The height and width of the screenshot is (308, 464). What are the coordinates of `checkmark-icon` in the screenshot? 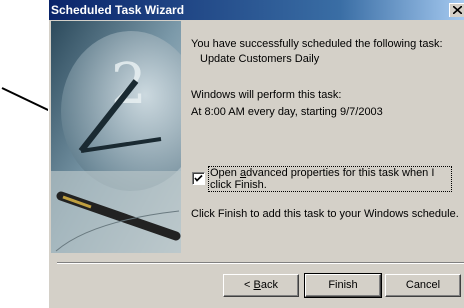 It's located at (198, 178).